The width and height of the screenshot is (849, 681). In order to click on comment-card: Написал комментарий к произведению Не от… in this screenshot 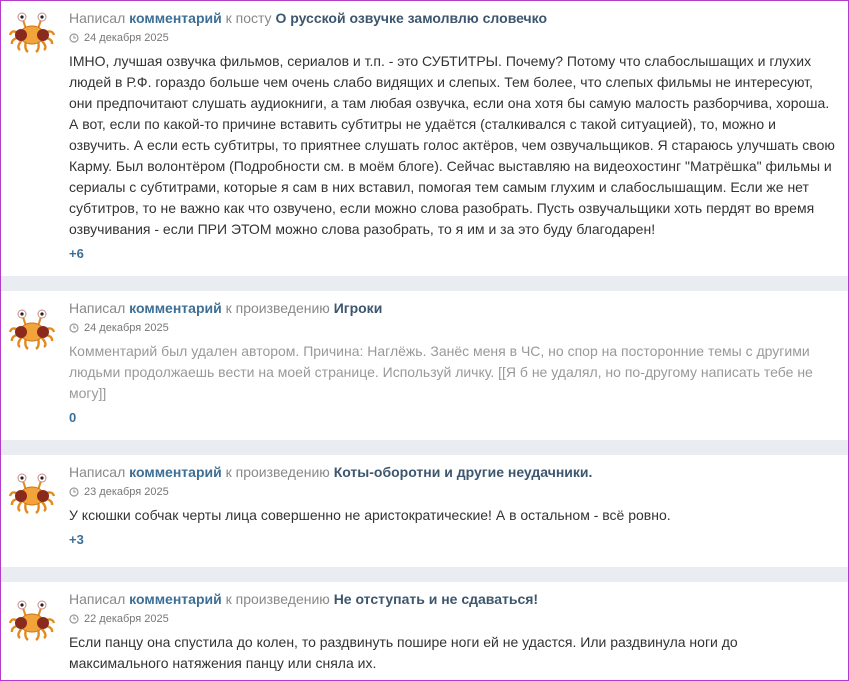, I will do `click(424, 631)`.